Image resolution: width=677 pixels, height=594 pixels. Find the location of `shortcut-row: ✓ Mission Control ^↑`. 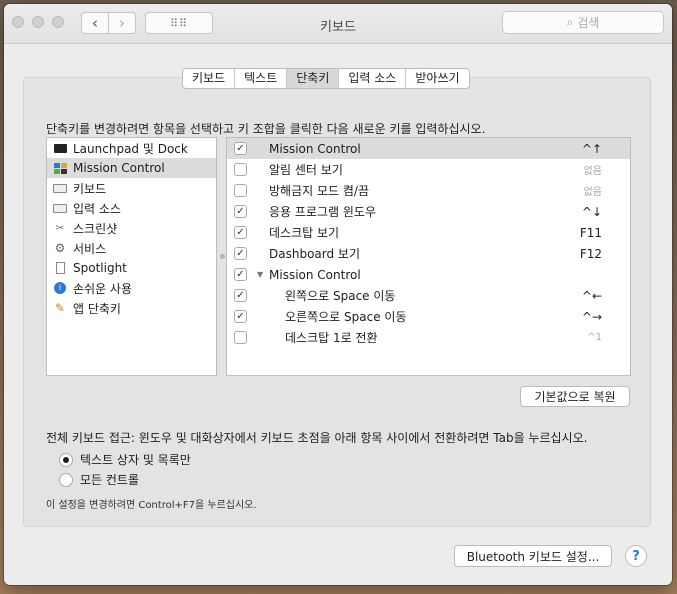

shortcut-row: ✓ Mission Control ^↑ is located at coordinates (428, 148).